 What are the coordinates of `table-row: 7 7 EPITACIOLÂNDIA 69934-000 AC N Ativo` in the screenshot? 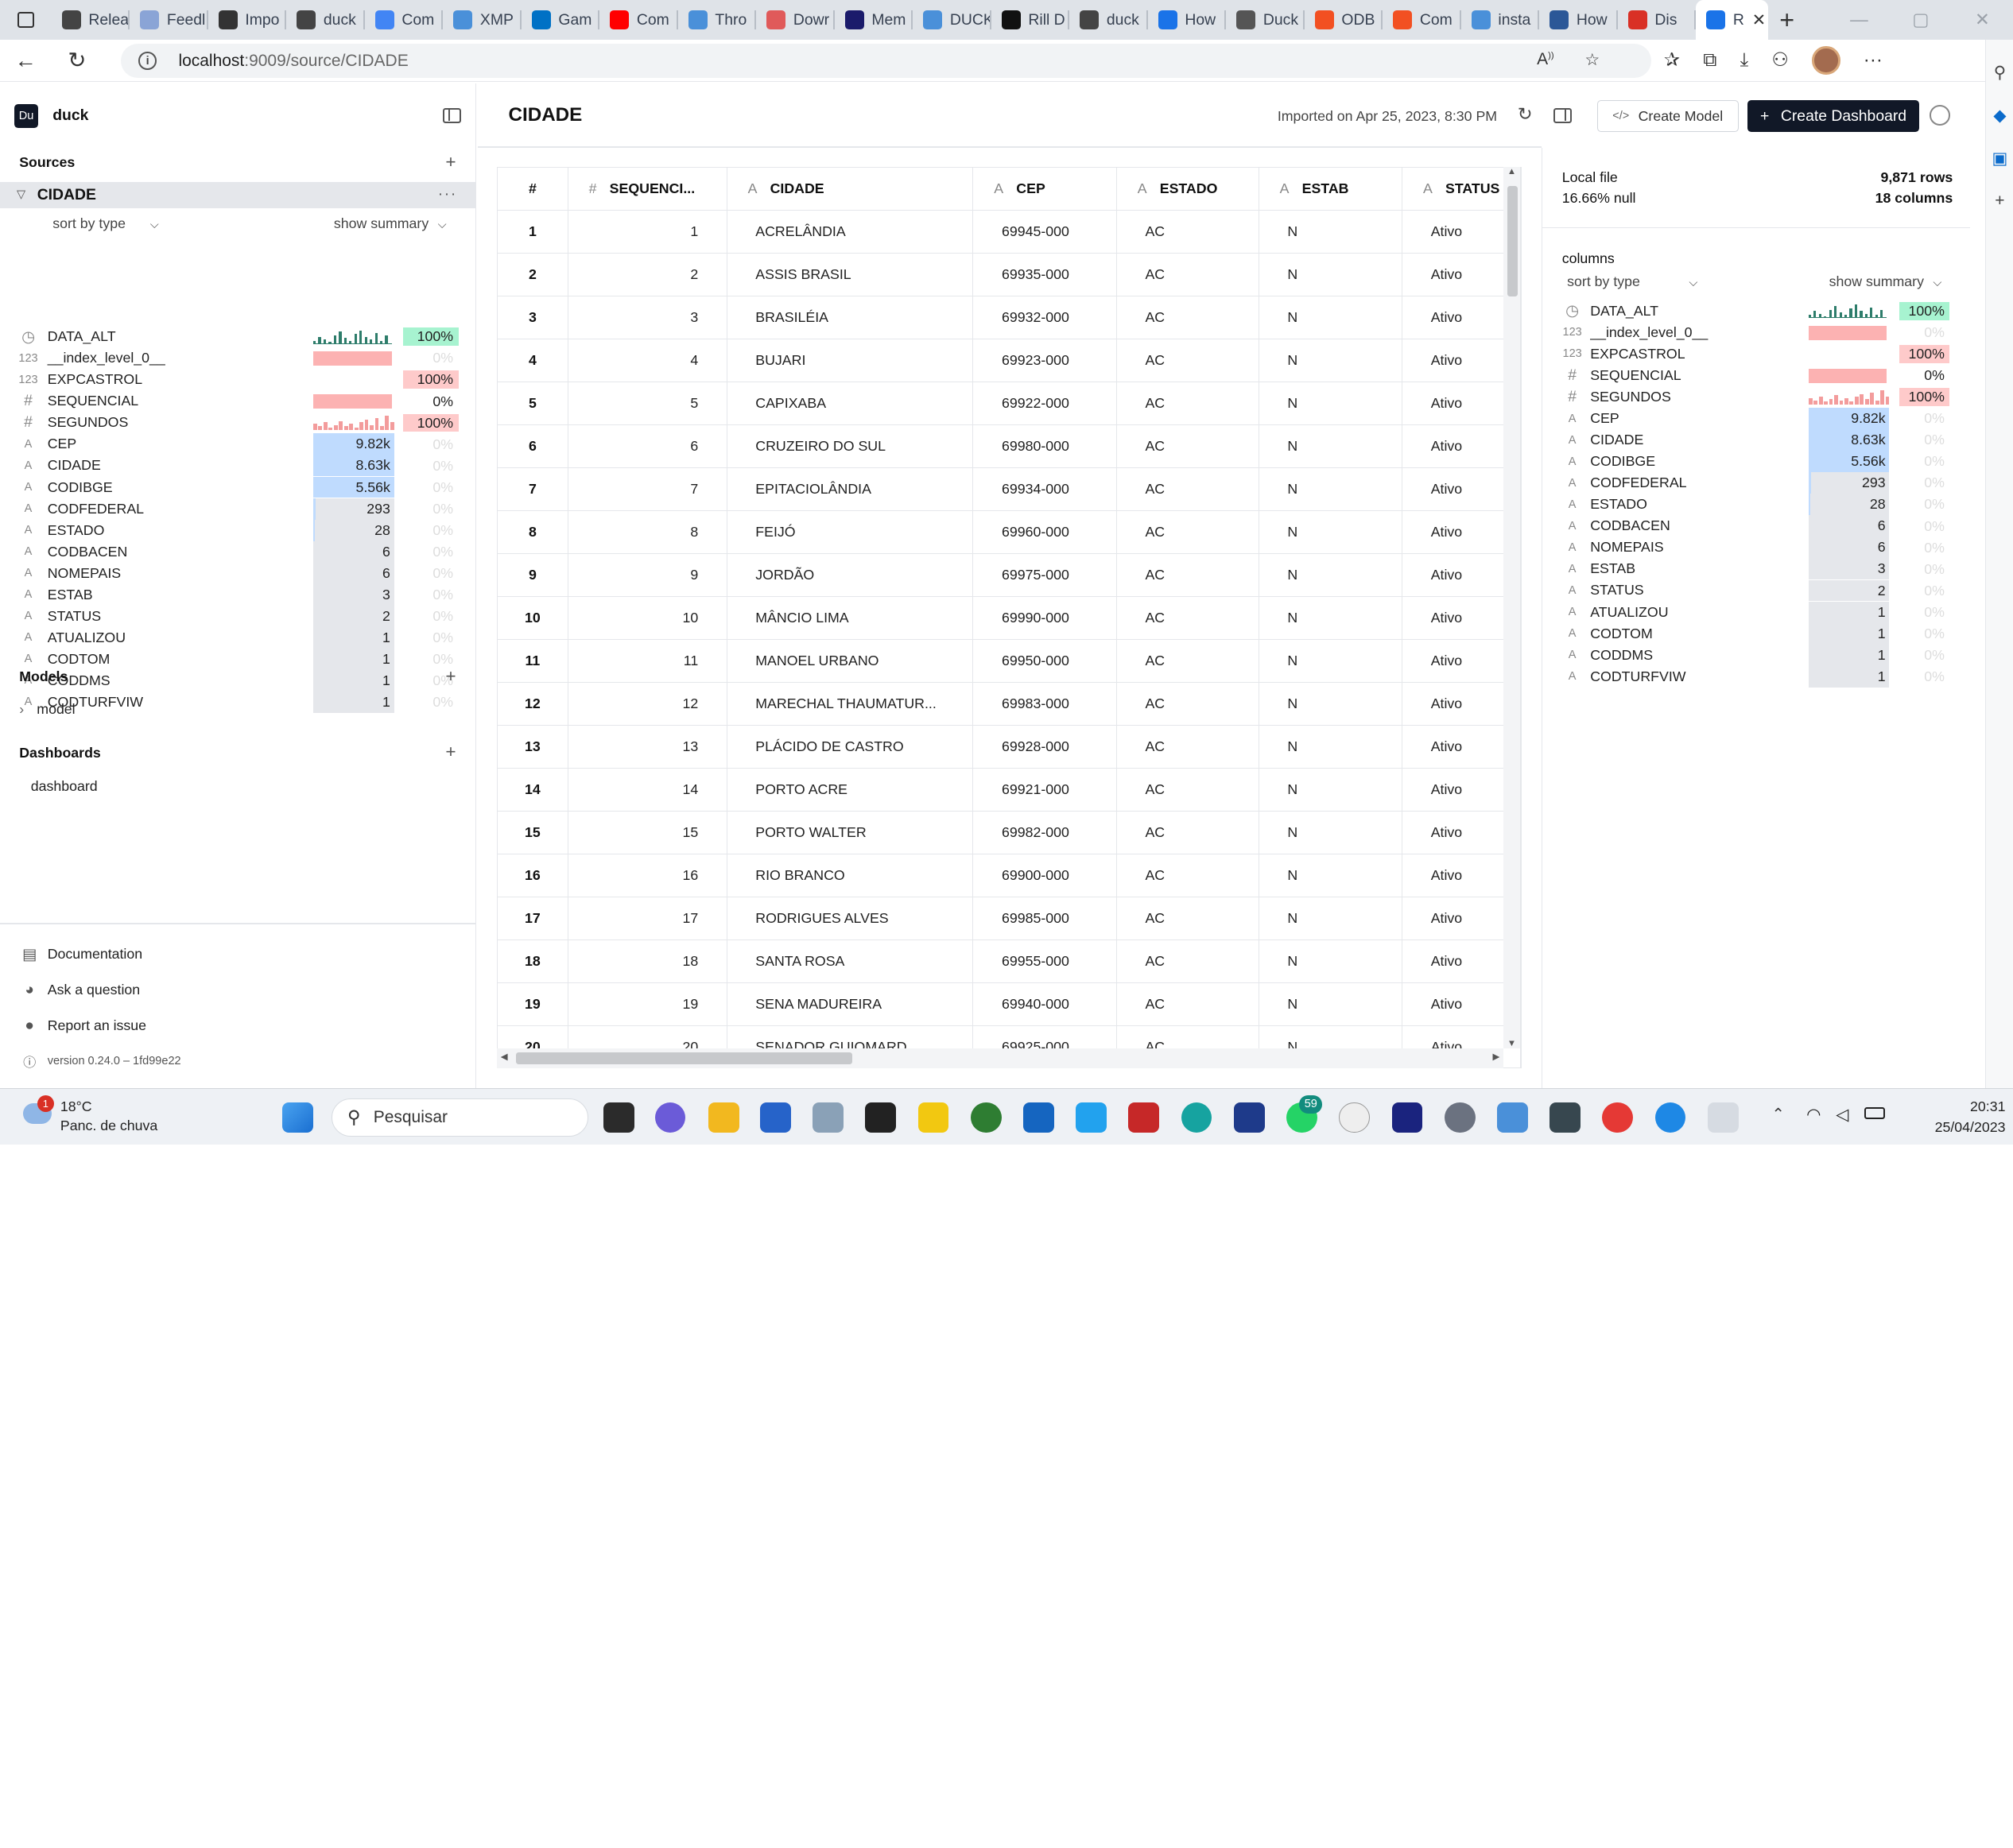 It's located at (1009, 489).